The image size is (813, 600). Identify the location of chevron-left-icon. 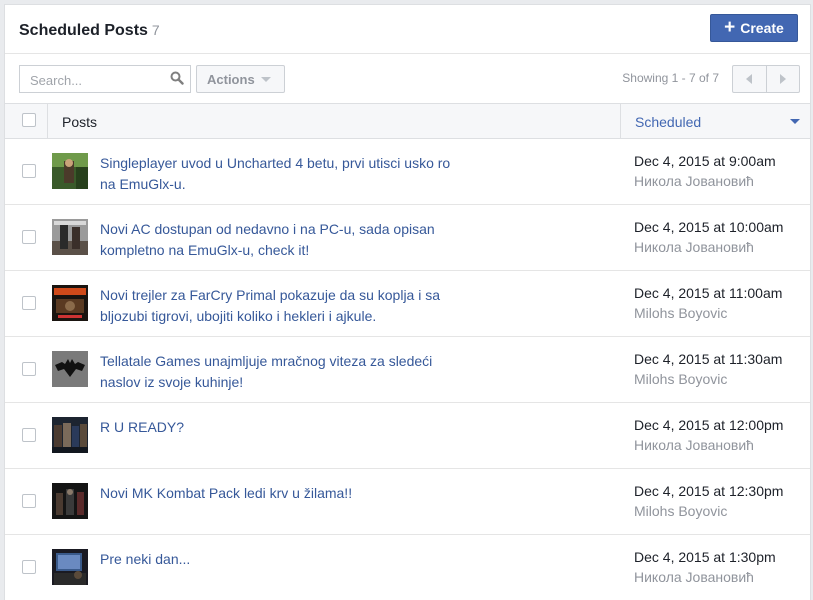
(749, 79).